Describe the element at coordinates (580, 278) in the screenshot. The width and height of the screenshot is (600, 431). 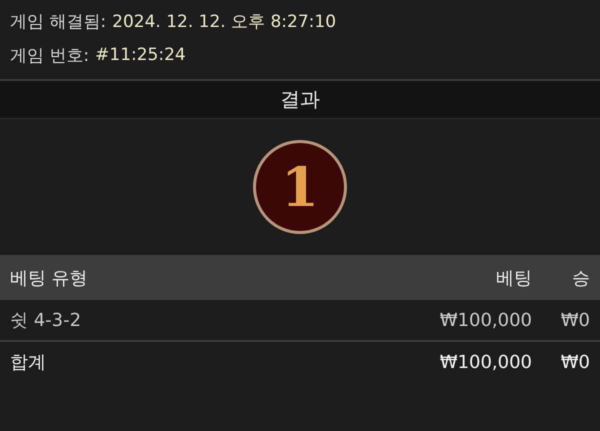
I see `column-header: 승` at that location.